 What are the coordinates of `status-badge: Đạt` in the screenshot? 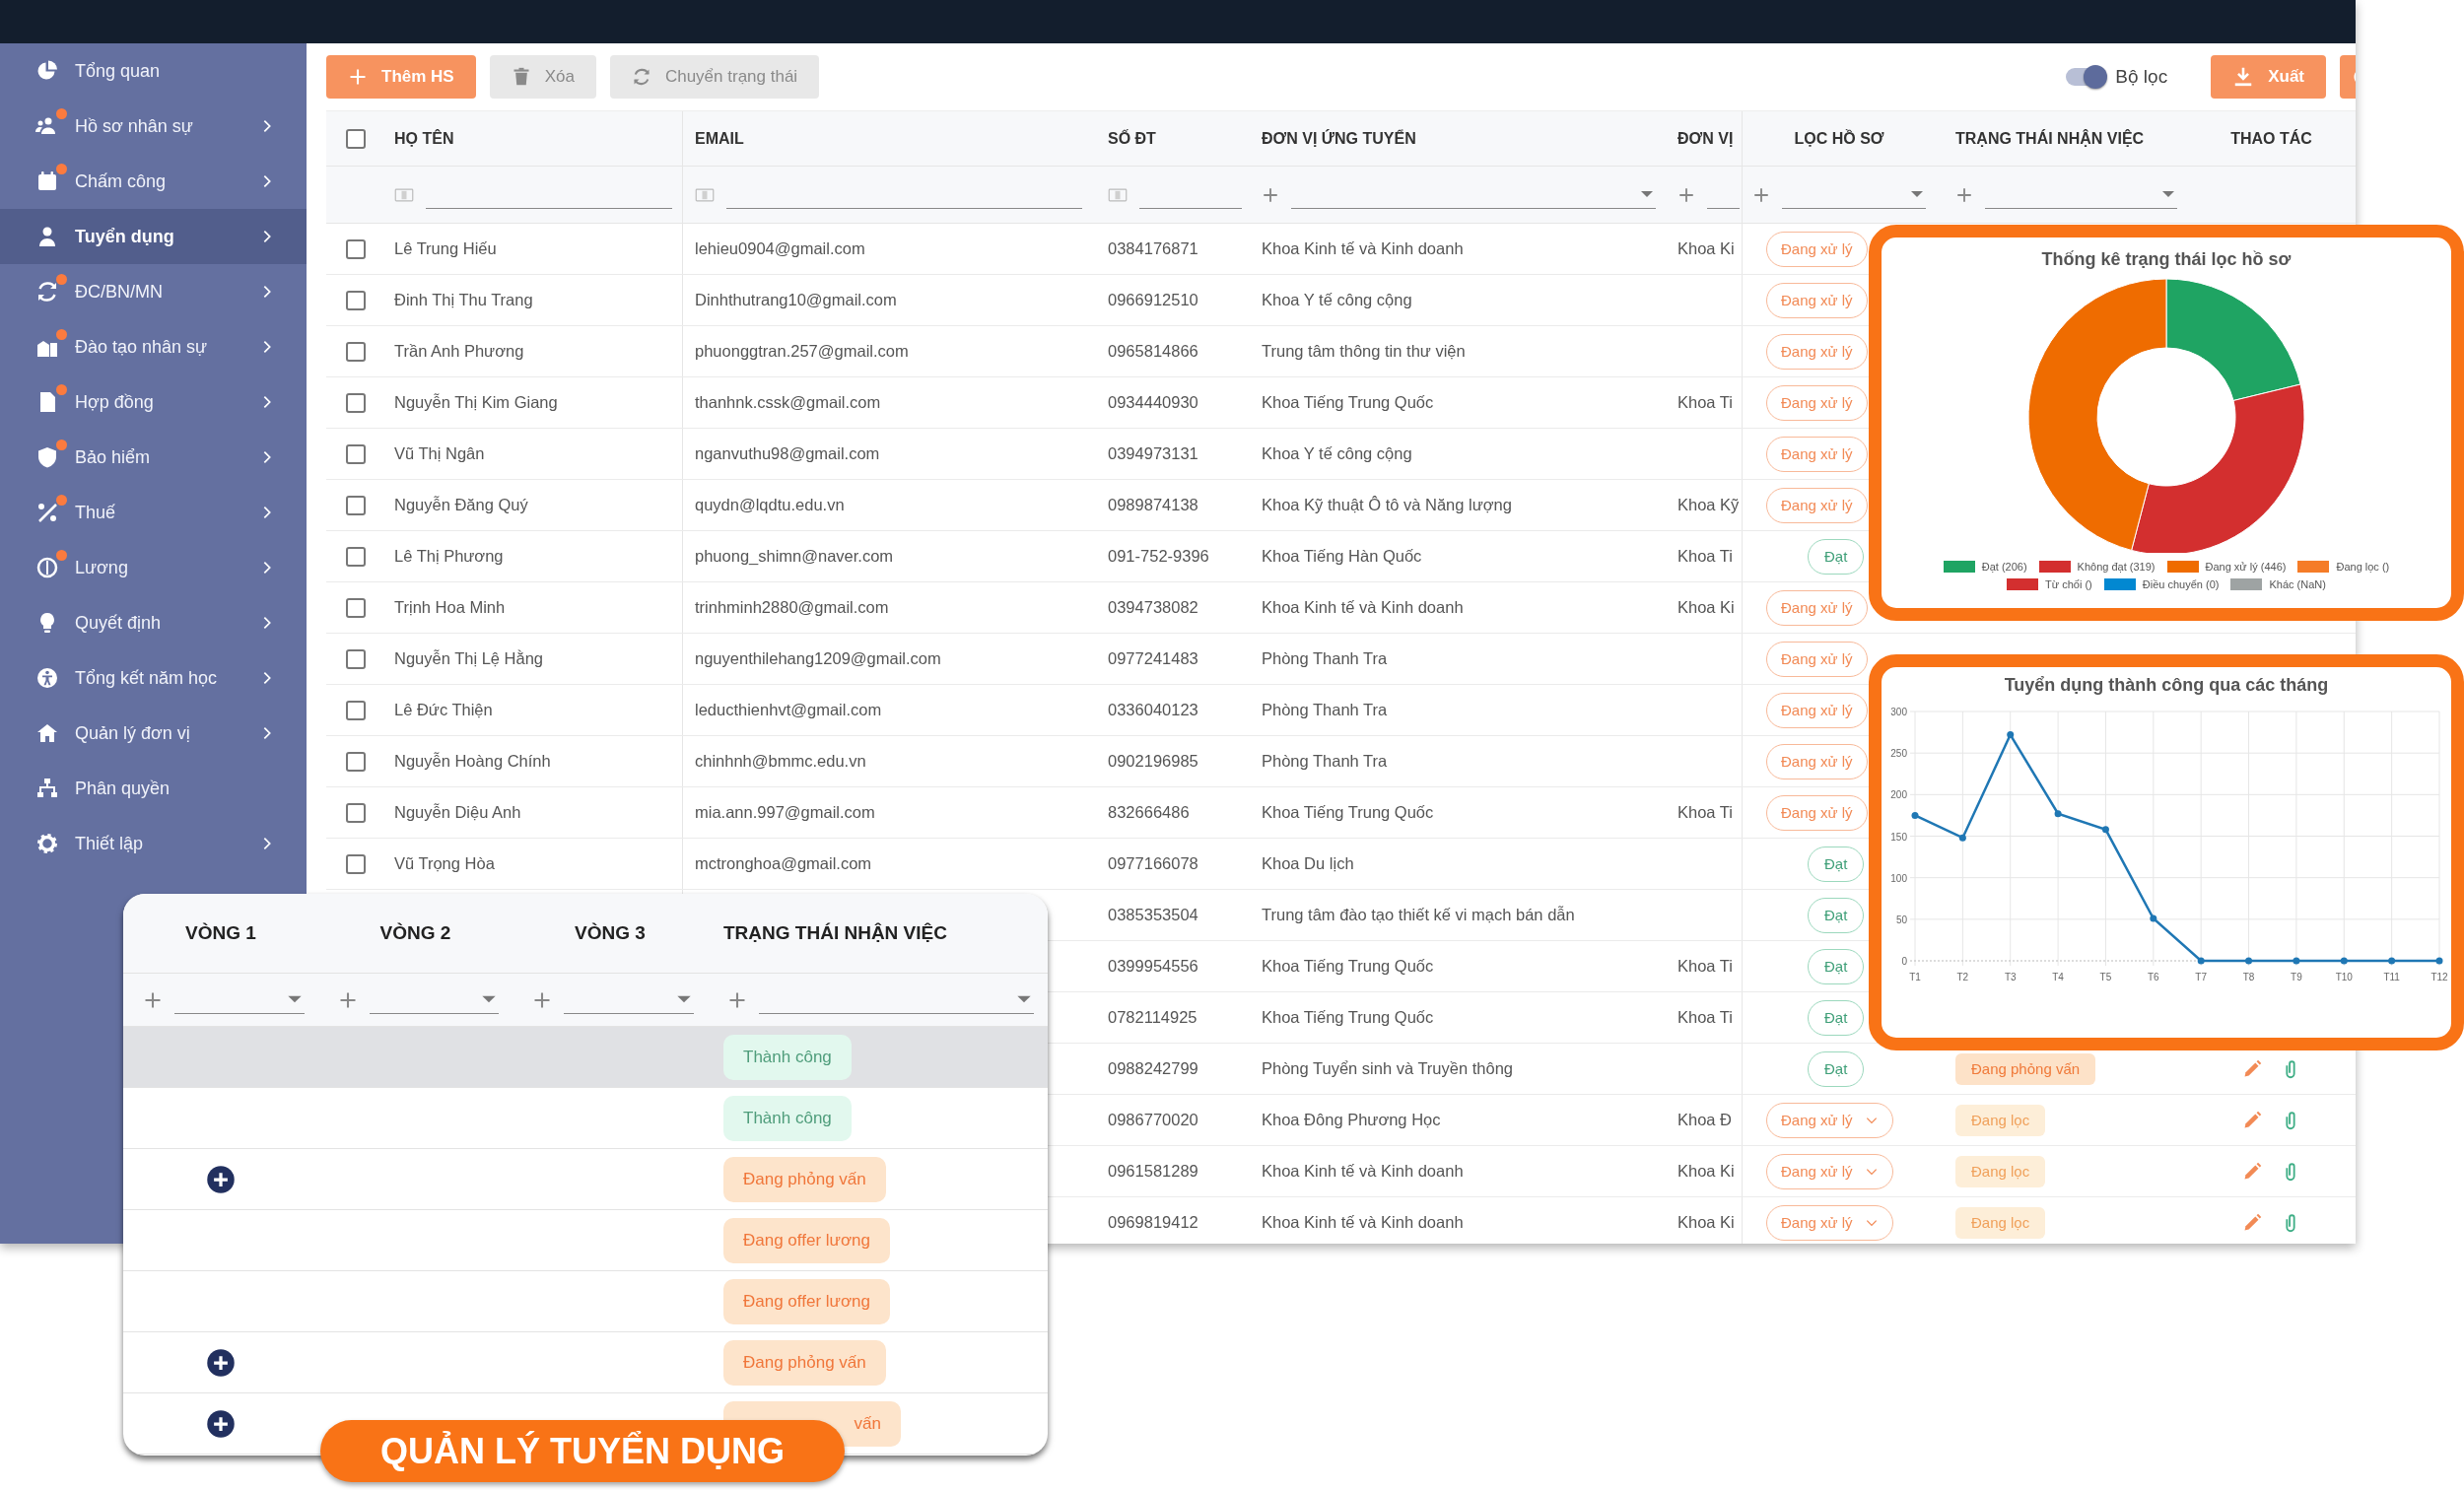 It's located at (1836, 915).